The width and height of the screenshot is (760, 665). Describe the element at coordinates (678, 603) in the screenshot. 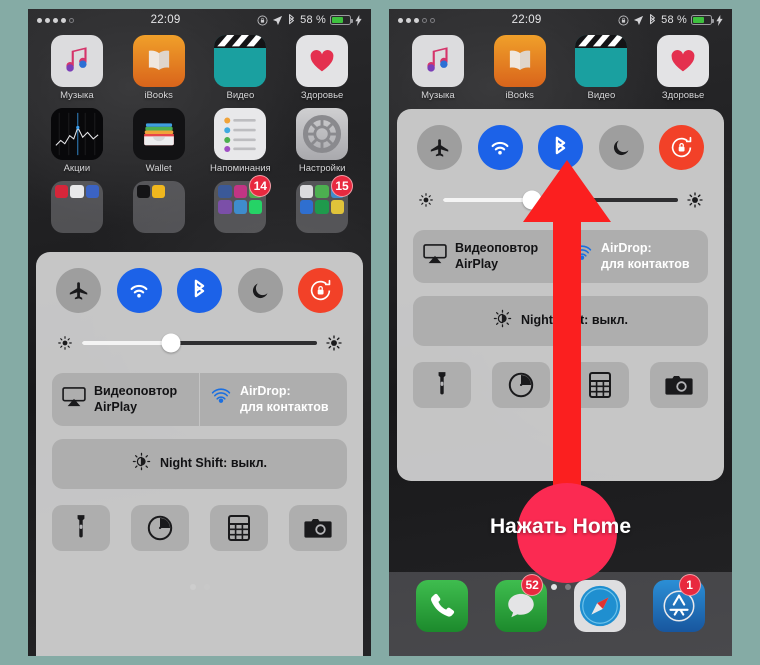

I see `appstore-app: 1` at that location.